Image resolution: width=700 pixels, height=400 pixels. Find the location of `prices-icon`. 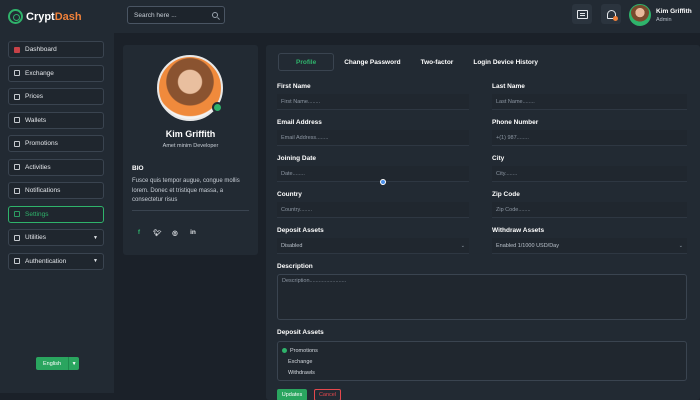

prices-icon is located at coordinates (17, 96).